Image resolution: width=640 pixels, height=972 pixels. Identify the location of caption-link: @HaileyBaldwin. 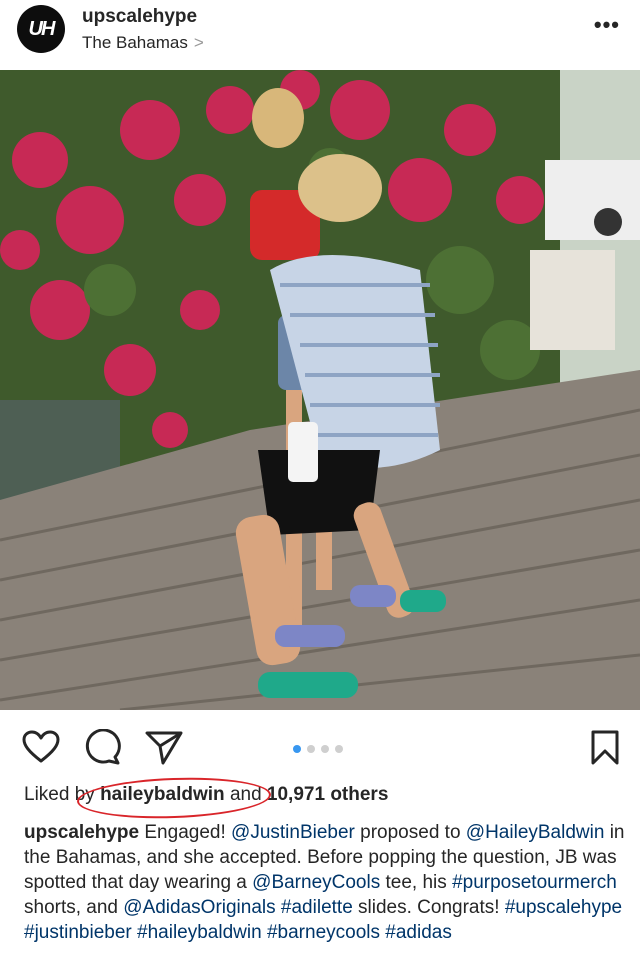
(535, 832).